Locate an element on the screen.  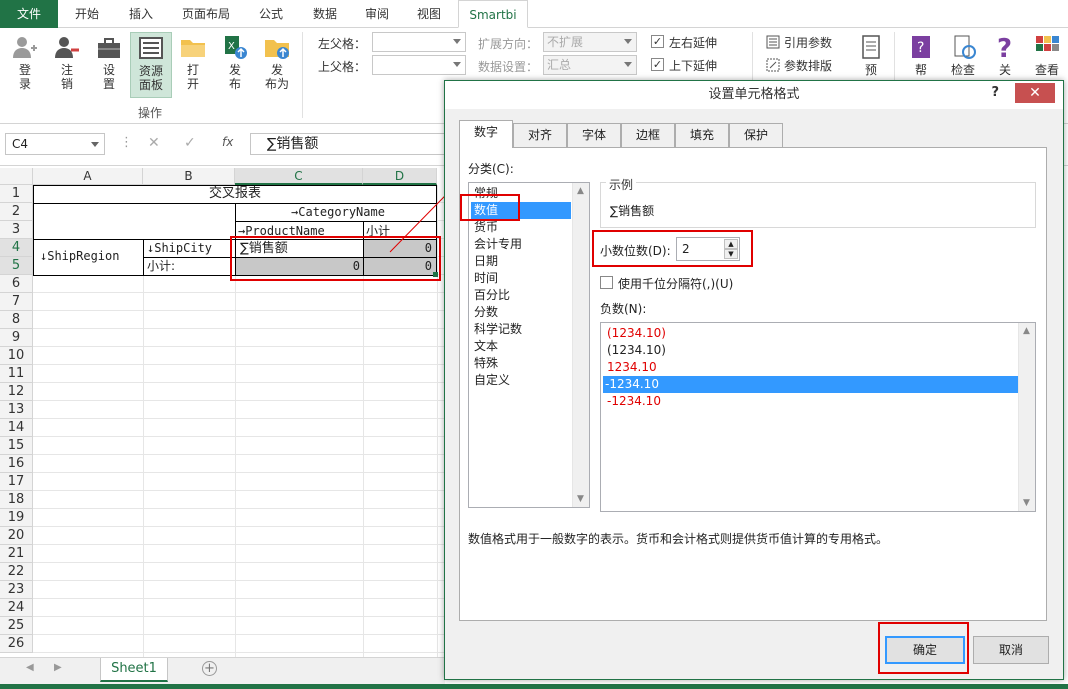
category-item: 时间 is located at coordinates (521, 278).